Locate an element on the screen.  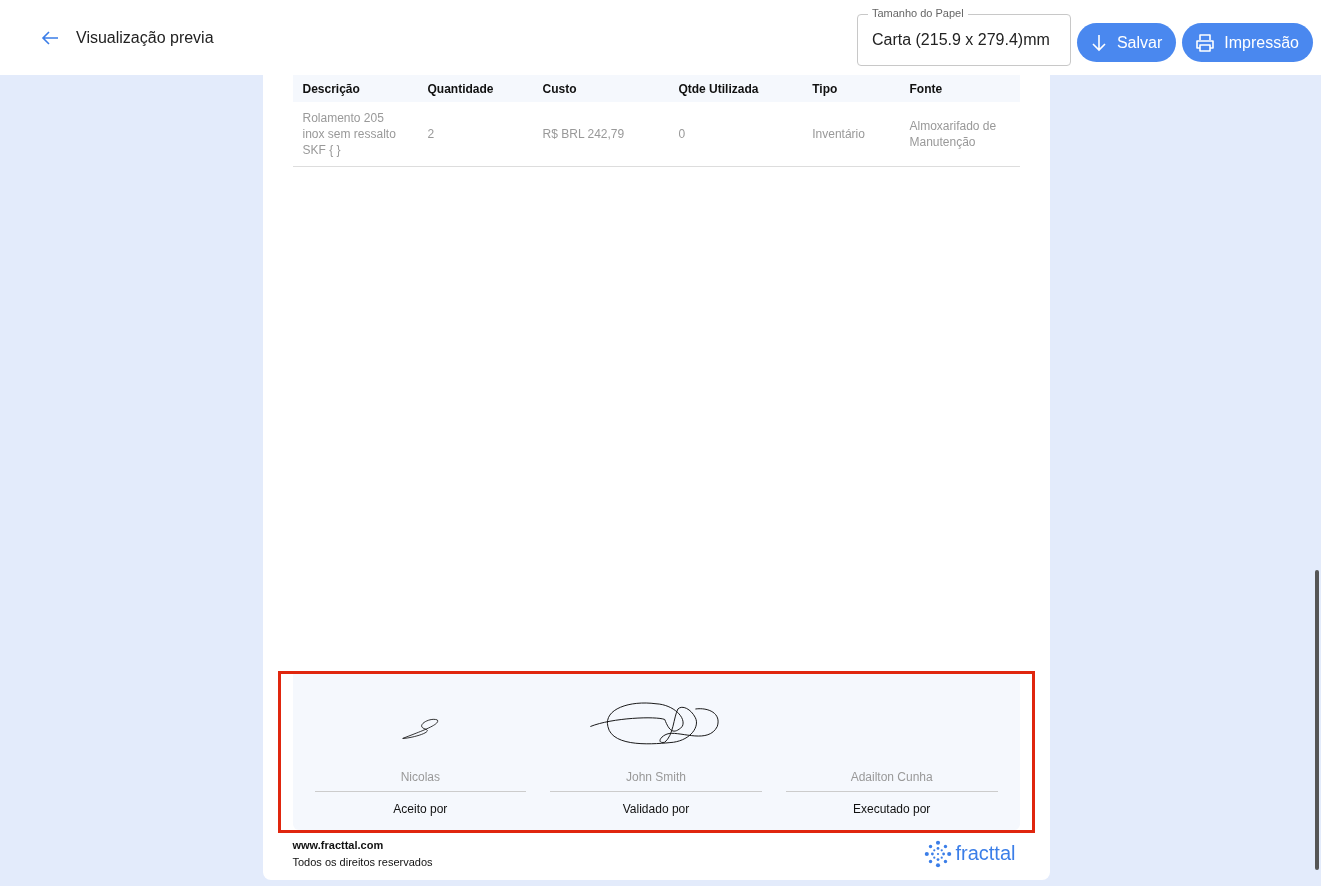
signature-role: Validado por is located at coordinates (656, 809).